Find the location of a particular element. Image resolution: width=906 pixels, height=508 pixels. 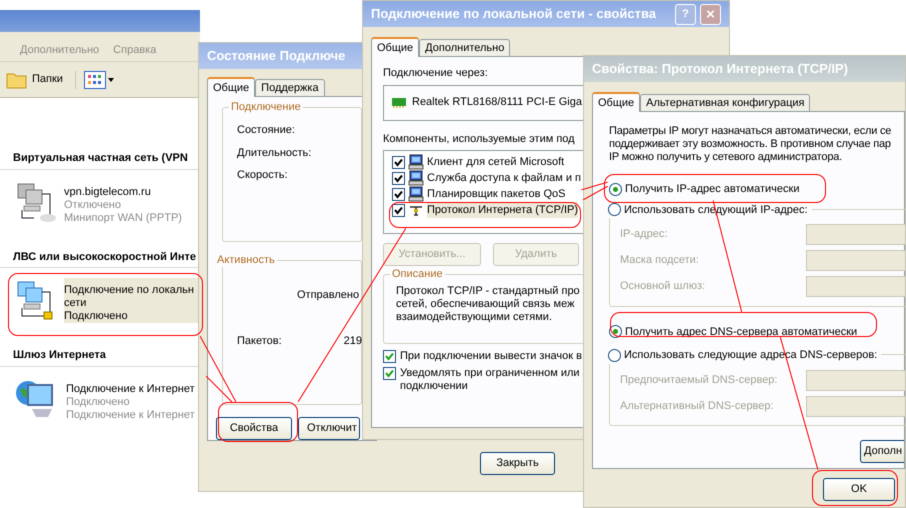

tab: Дополнительно is located at coordinates (464, 47).